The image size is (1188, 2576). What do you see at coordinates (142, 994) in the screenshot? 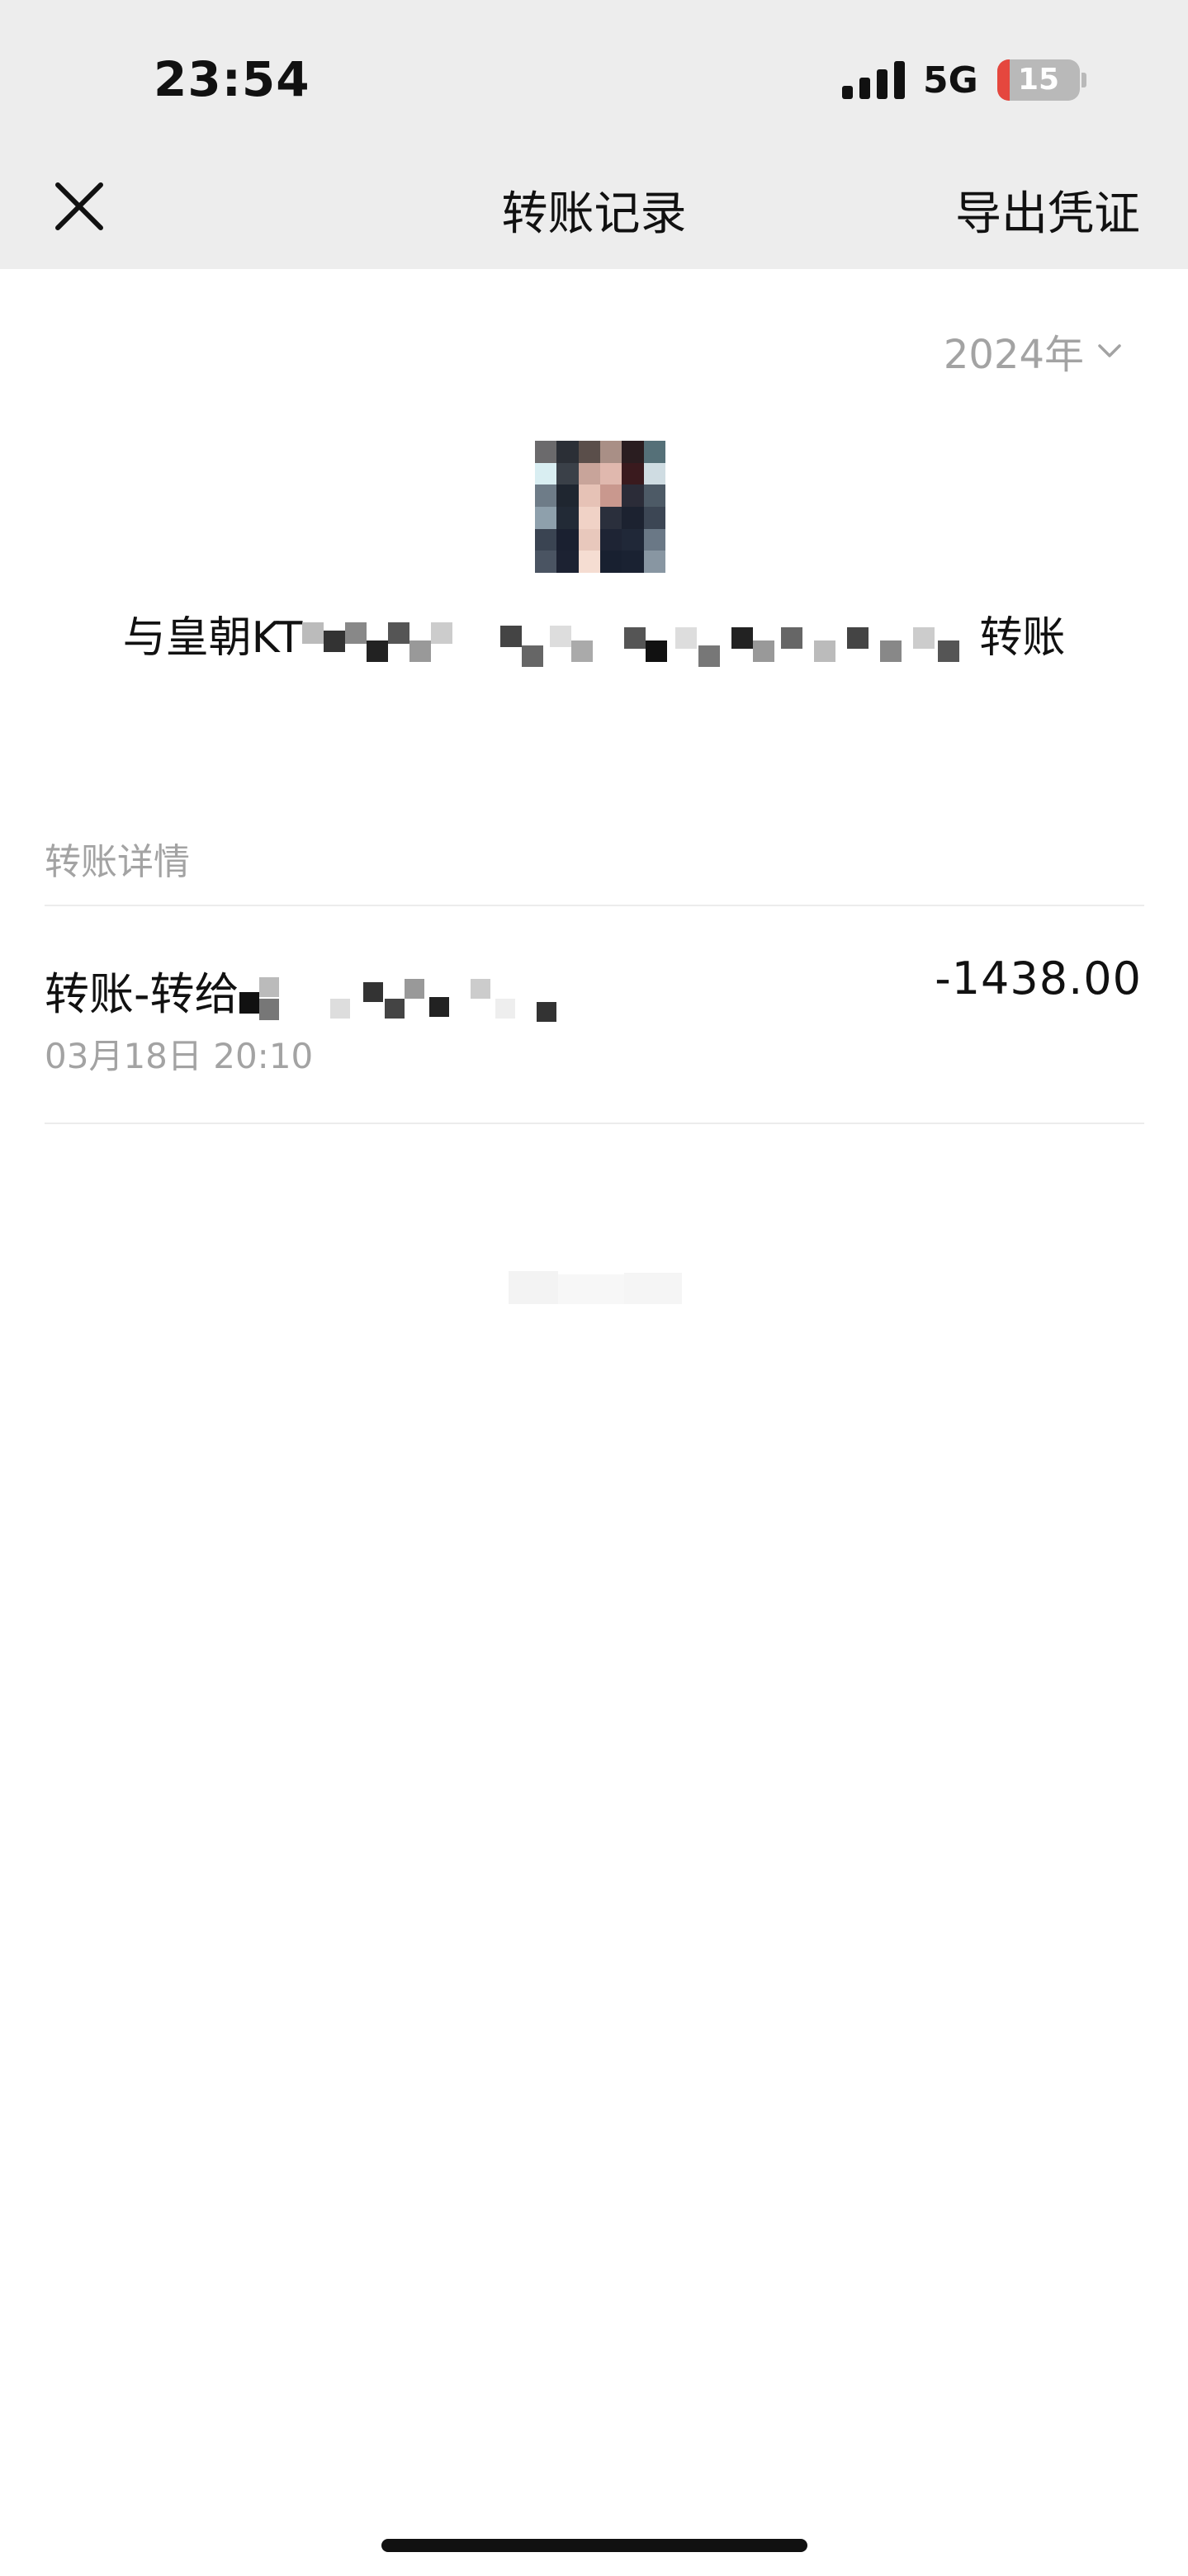
I see `record-title-text: 转账-转给` at bounding box center [142, 994].